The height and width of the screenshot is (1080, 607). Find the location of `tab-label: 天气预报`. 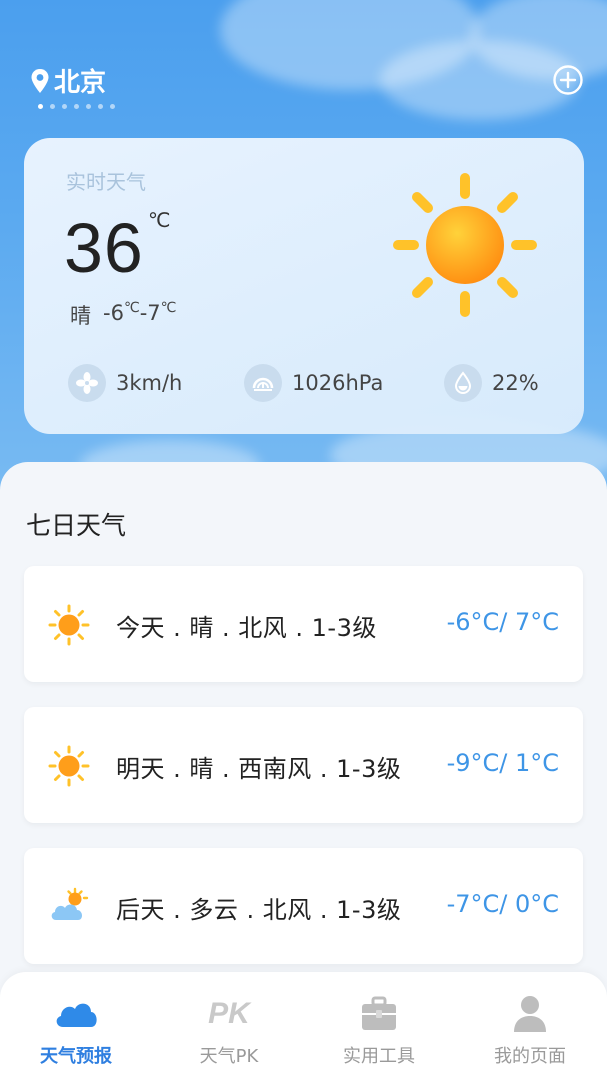

tab-label: 天气预报 is located at coordinates (76, 1056).